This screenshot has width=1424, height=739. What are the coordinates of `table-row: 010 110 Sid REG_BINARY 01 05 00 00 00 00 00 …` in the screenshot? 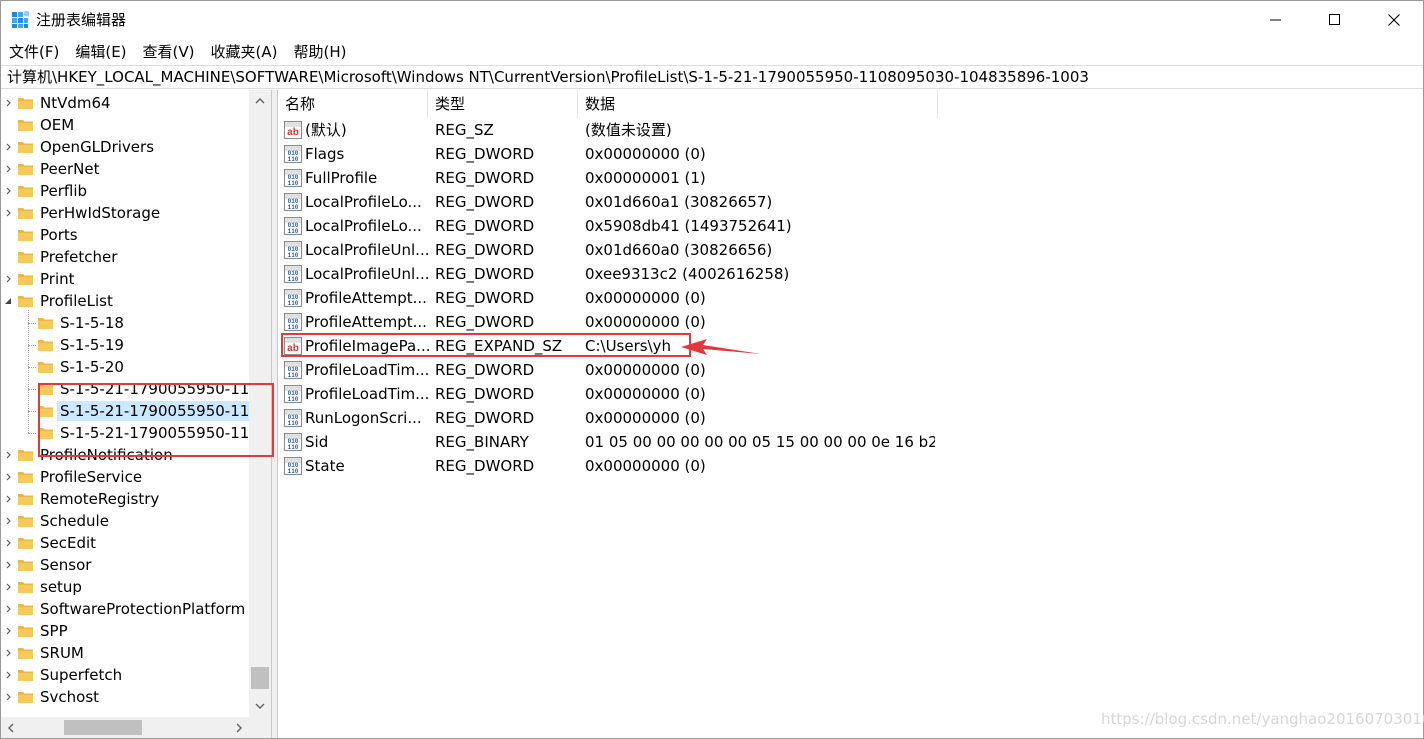 It's located at (850, 442).